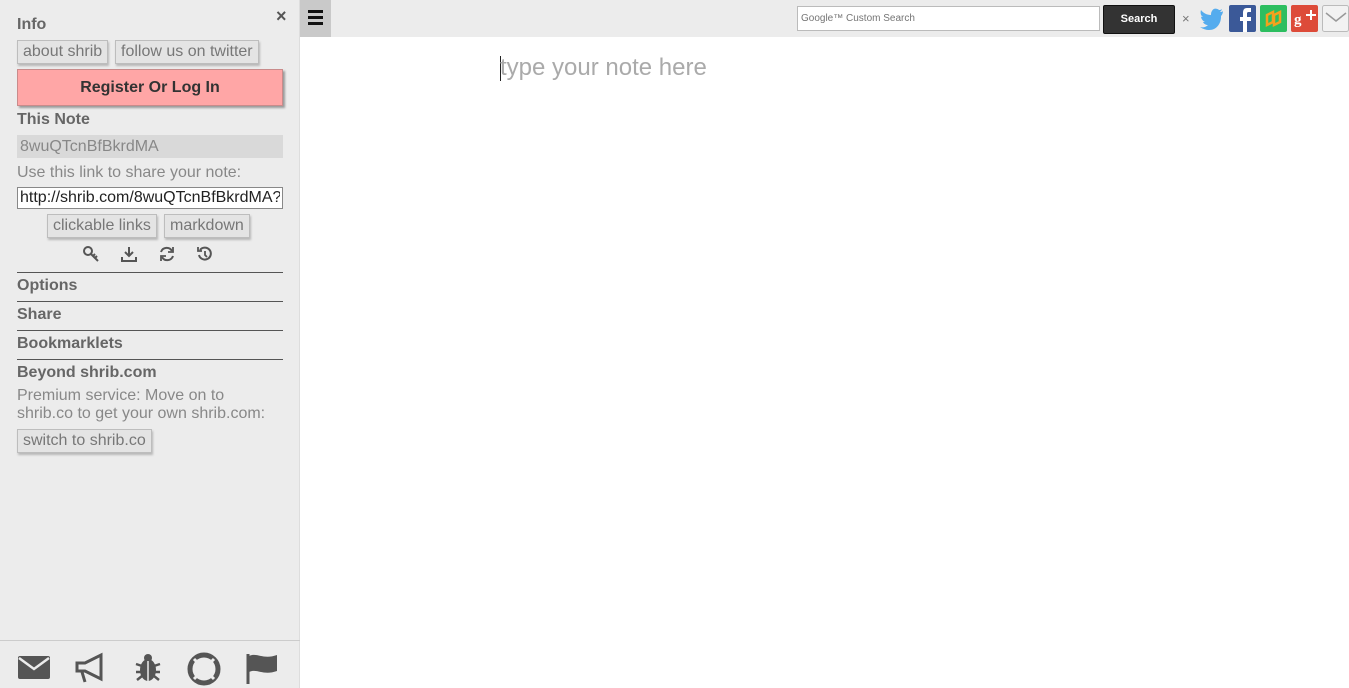 The height and width of the screenshot is (688, 1349). Describe the element at coordinates (262, 668) in the screenshot. I see `flag-icon` at that location.